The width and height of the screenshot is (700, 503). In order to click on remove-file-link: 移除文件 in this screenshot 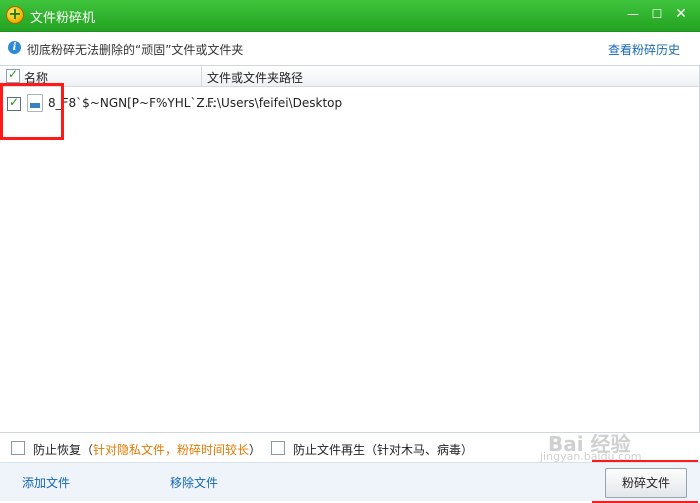, I will do `click(194, 482)`.